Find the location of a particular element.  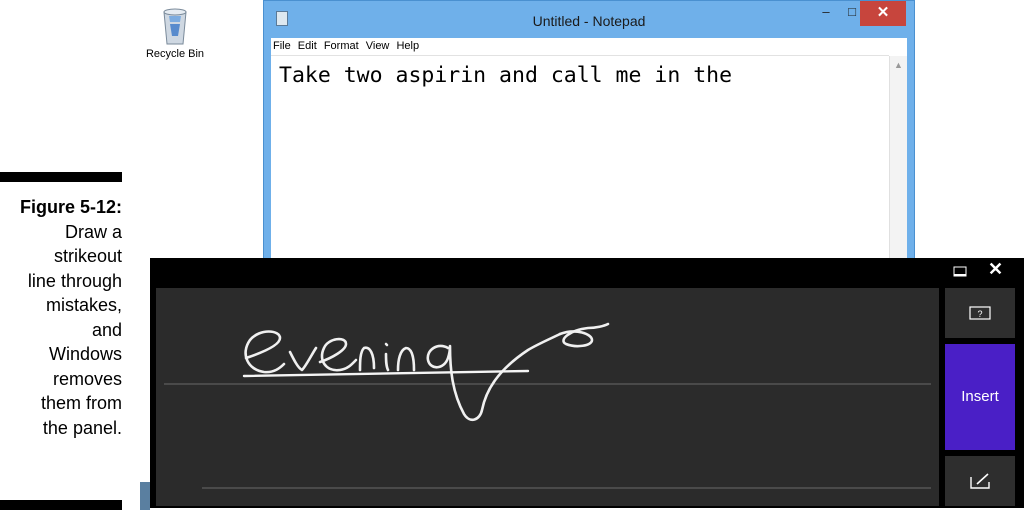

help-icon: ? is located at coordinates (980, 313).